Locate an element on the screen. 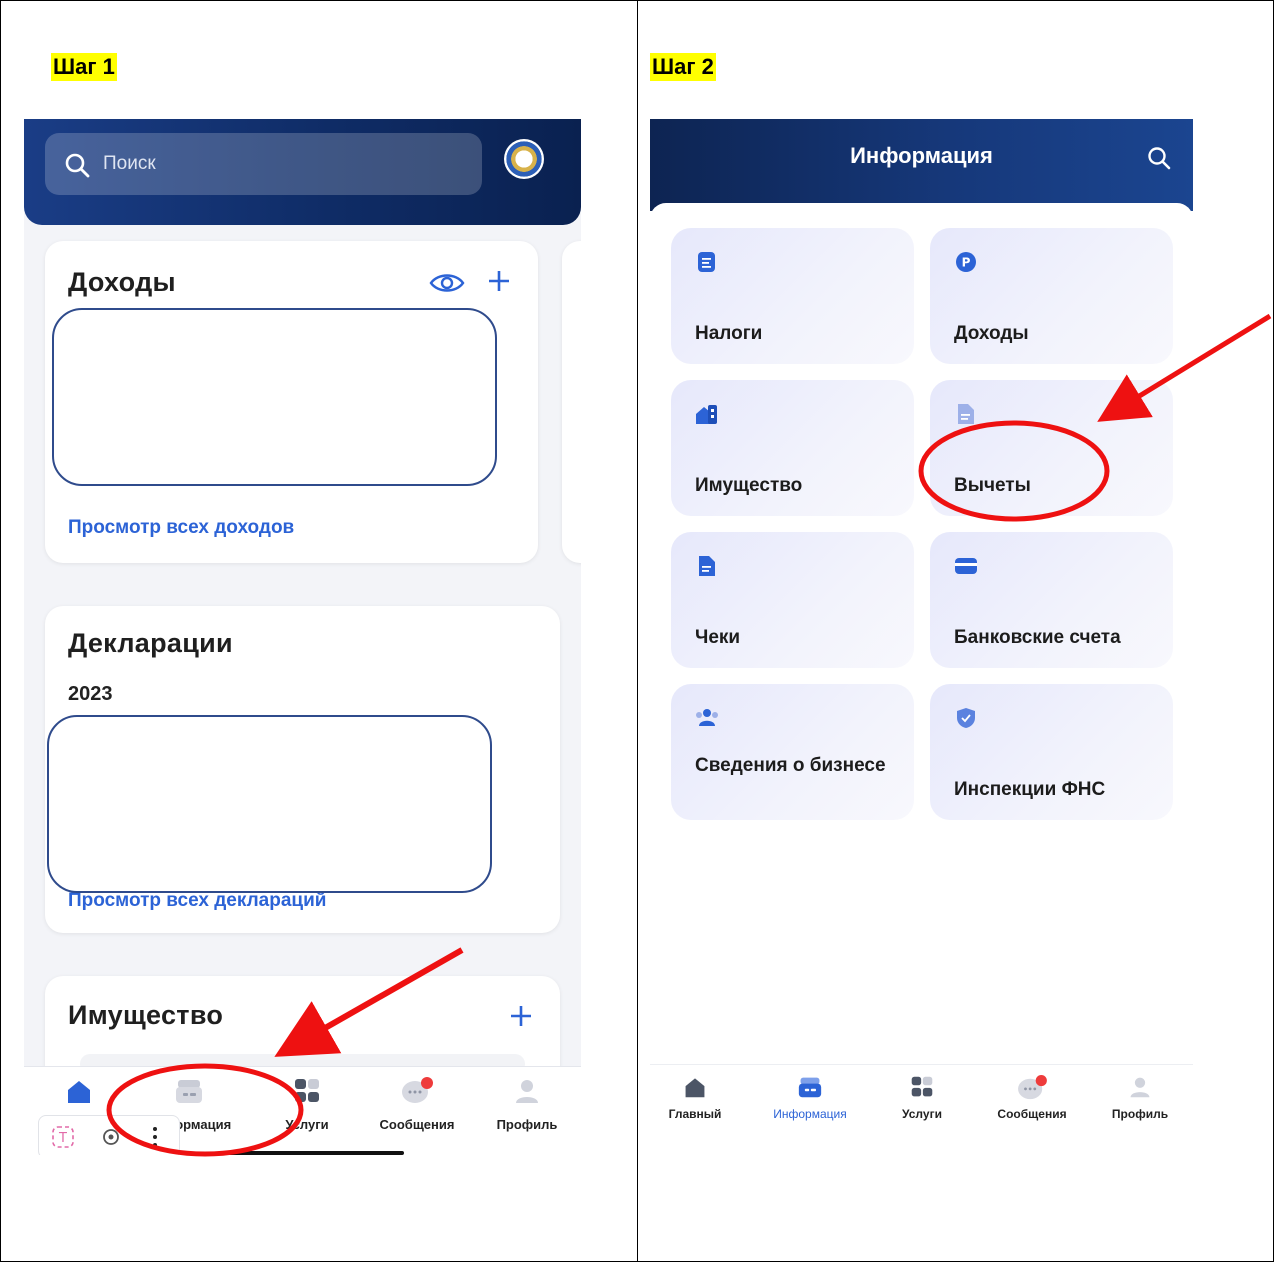 This screenshot has width=1274, height=1262. tile-receipts-label: Чеки is located at coordinates (718, 637).